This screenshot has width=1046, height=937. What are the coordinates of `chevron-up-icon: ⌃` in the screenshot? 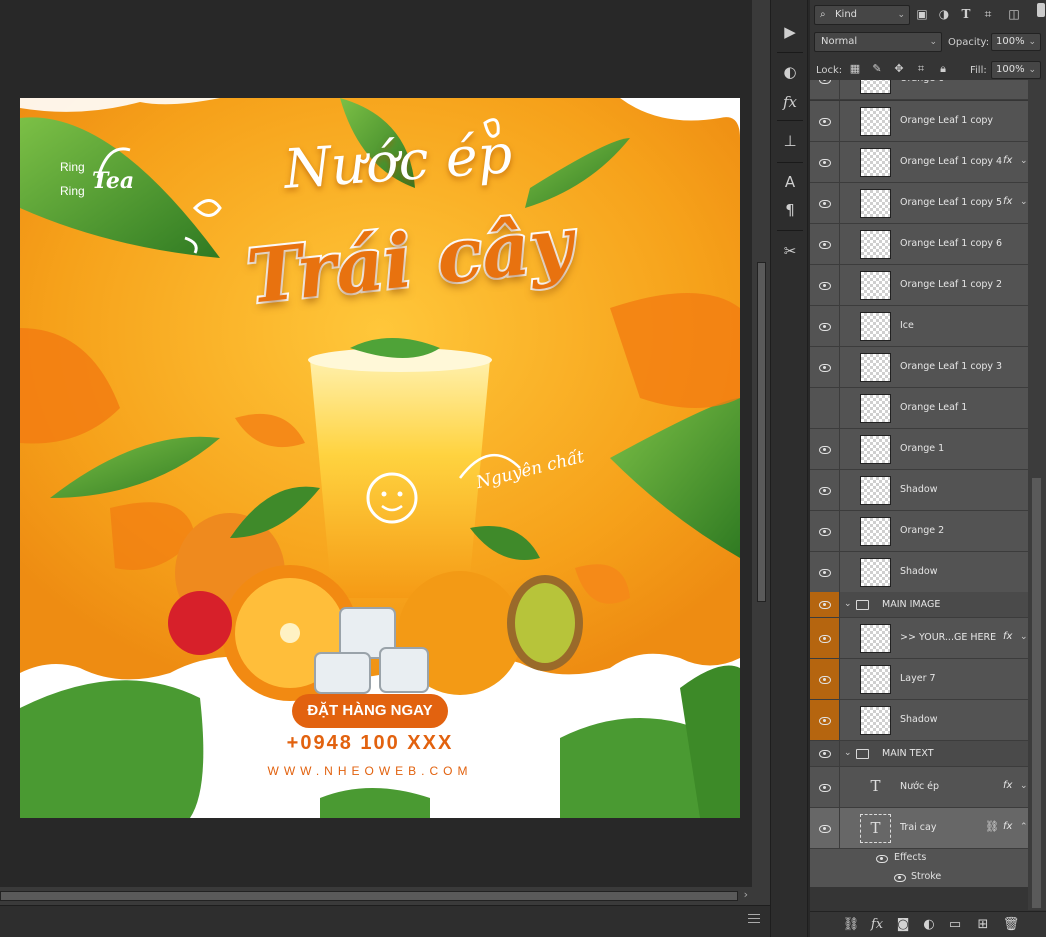 It's located at (1024, 827).